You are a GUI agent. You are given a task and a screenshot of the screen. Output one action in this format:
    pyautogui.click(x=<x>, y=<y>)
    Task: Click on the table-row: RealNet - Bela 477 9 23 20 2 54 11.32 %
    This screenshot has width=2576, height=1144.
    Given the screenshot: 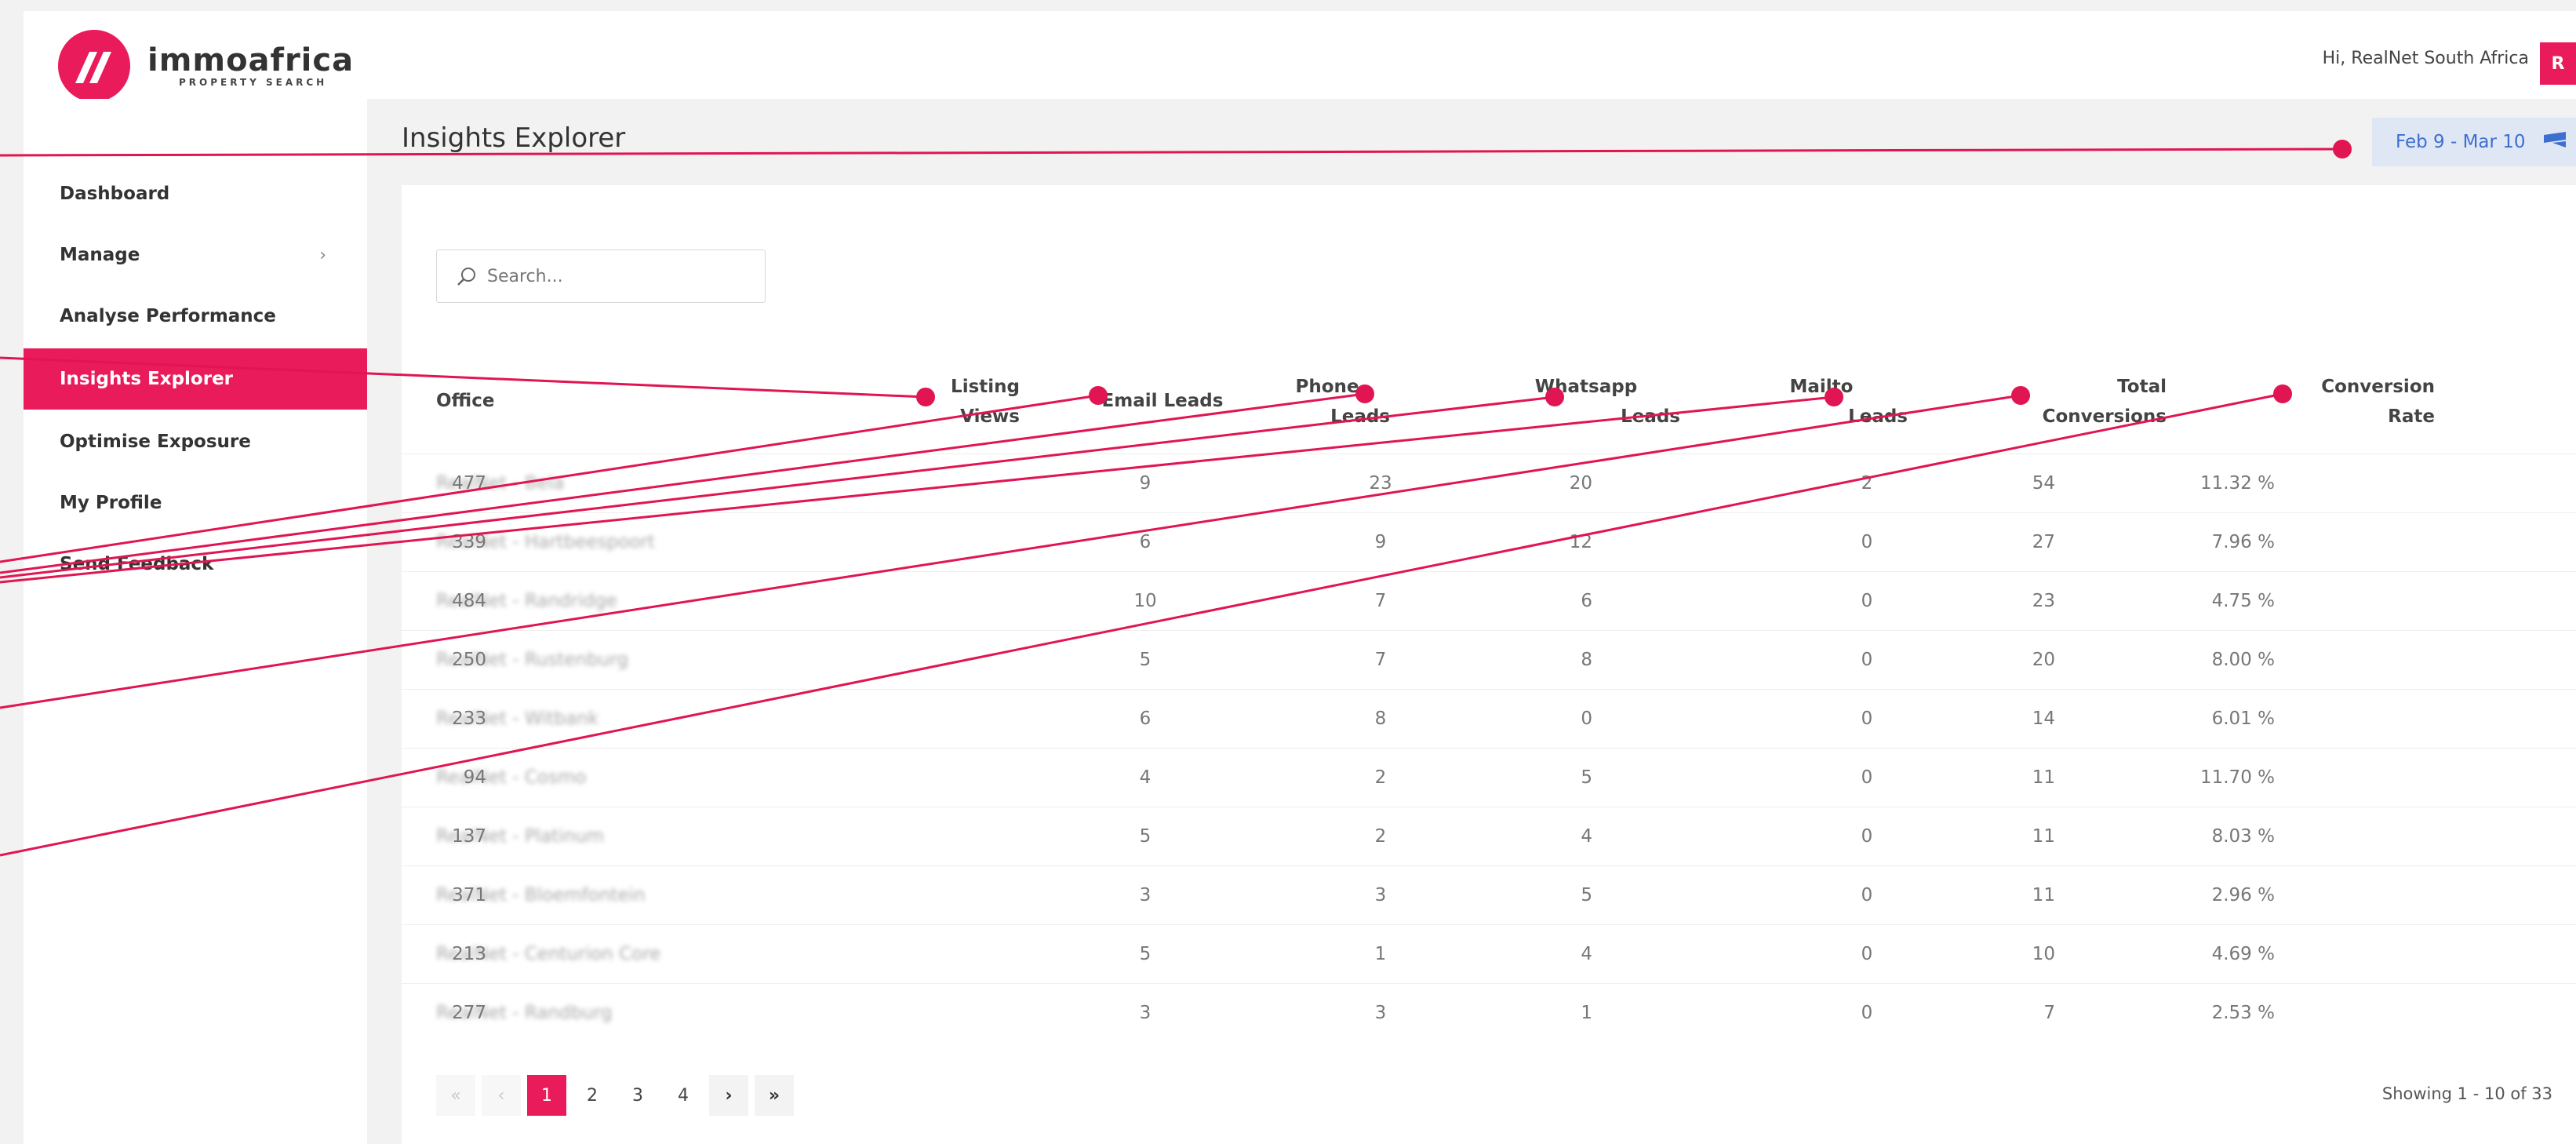 What is the action you would take?
    pyautogui.click(x=1489, y=483)
    